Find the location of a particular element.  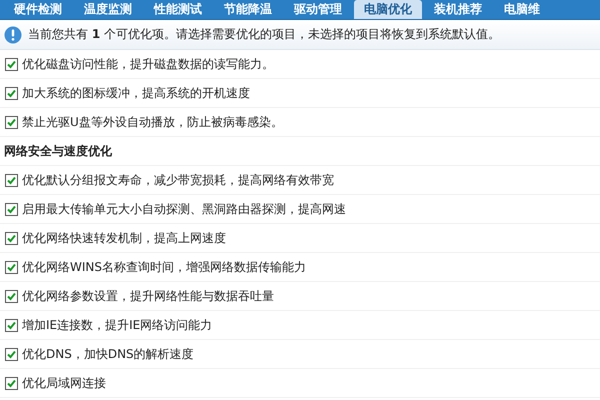

tab: 电脑维 is located at coordinates (522, 9).